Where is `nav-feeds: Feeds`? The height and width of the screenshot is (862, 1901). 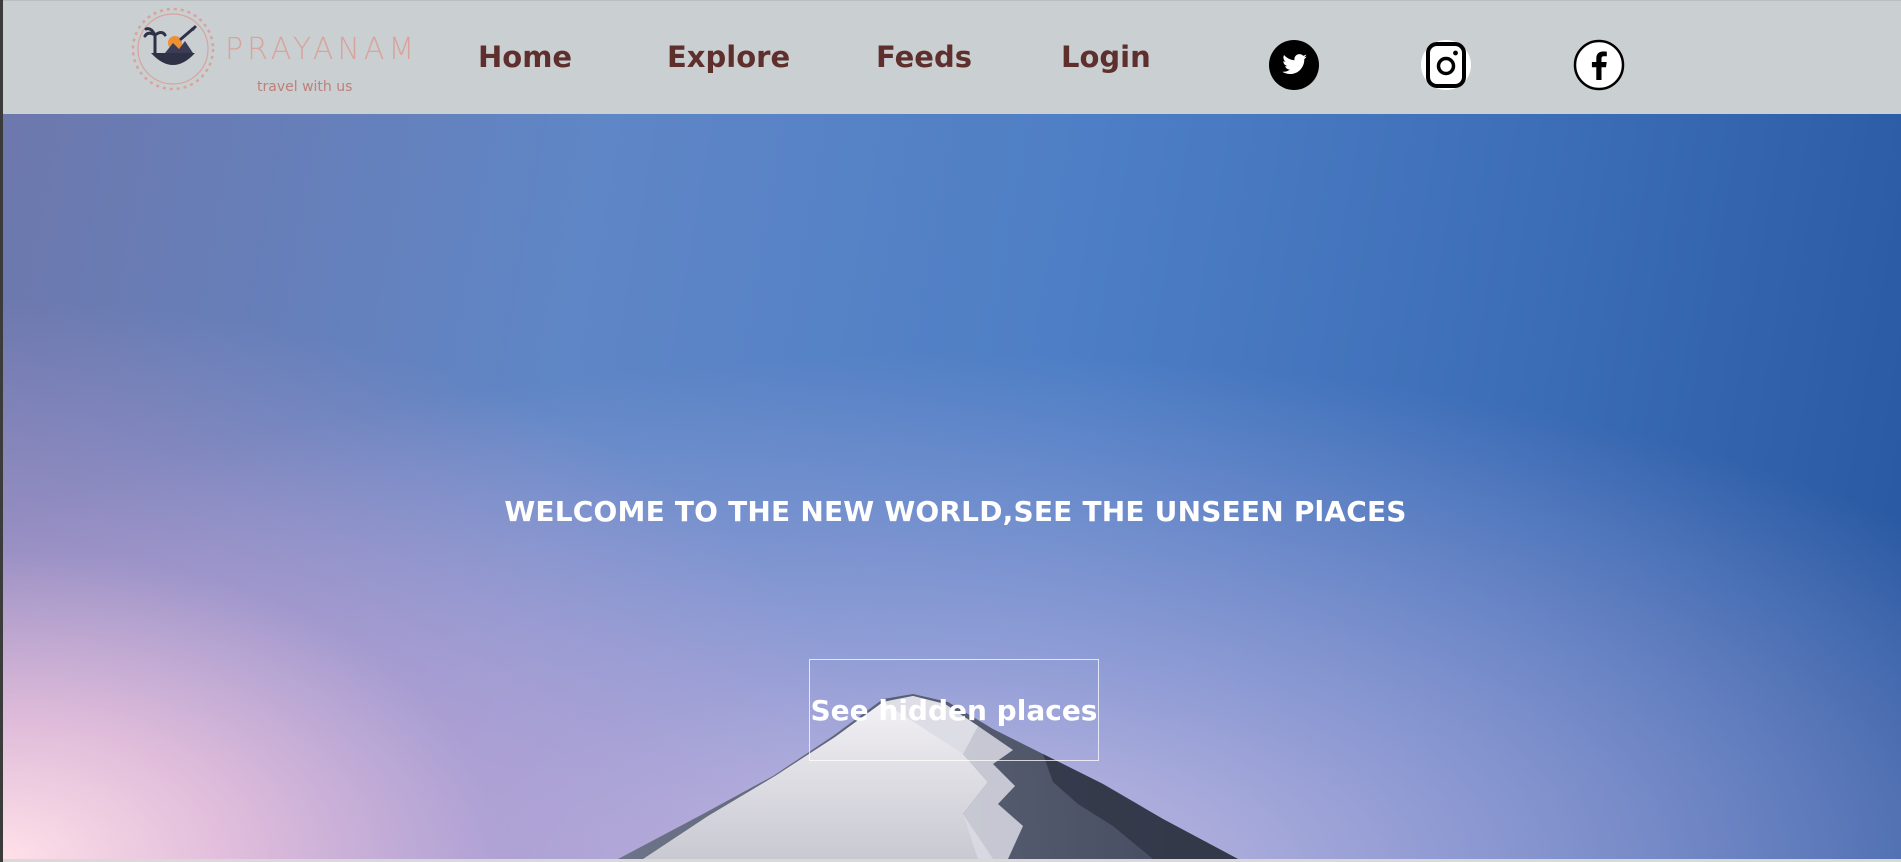 nav-feeds: Feeds is located at coordinates (924, 57).